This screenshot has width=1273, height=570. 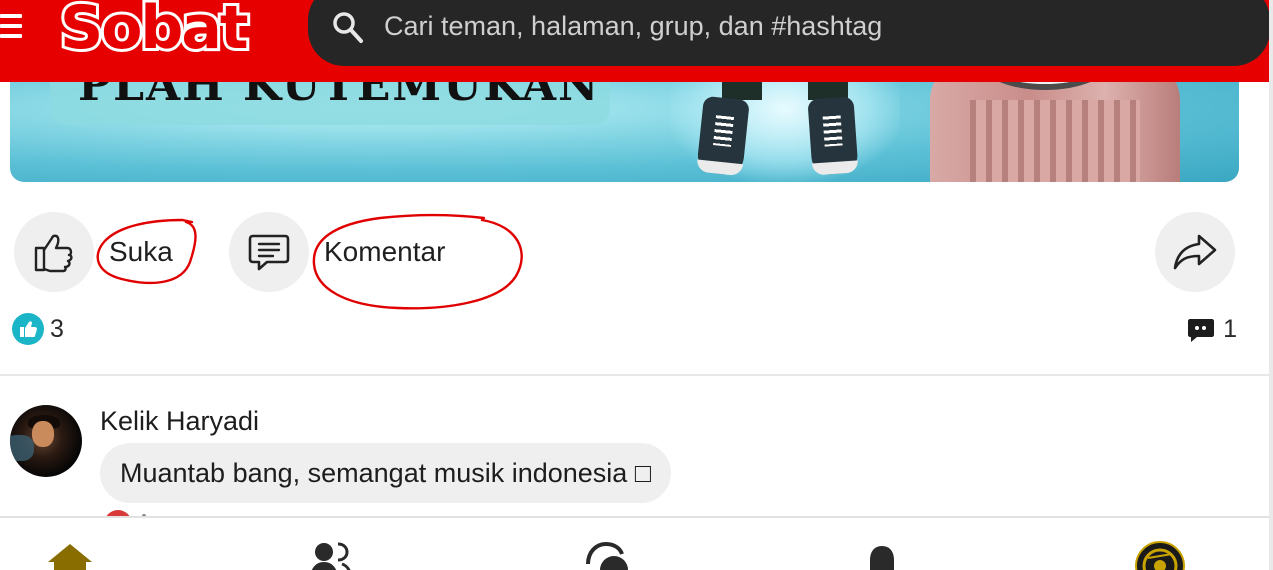 I want to click on app-logo: Sobat, so click(x=161, y=28).